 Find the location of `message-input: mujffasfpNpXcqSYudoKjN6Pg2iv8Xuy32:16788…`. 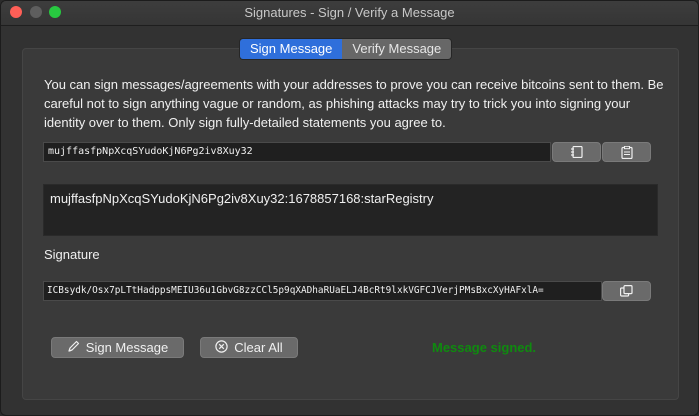

message-input: mujffasfpNpXcqSYudoKjN6Pg2iv8Xuy32:16788… is located at coordinates (350, 210).